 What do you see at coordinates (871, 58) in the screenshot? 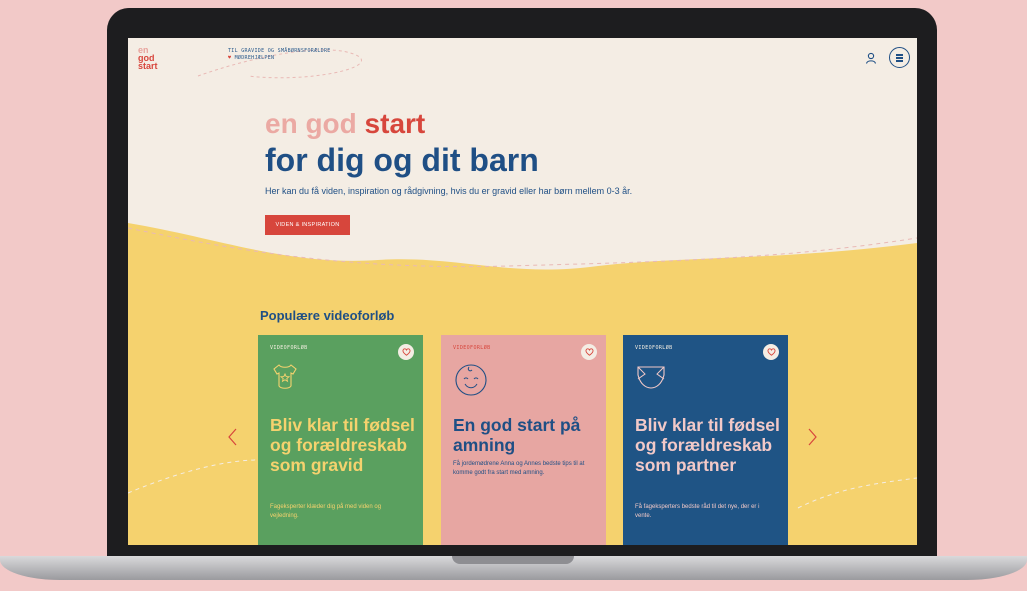
I see `user-icon` at bounding box center [871, 58].